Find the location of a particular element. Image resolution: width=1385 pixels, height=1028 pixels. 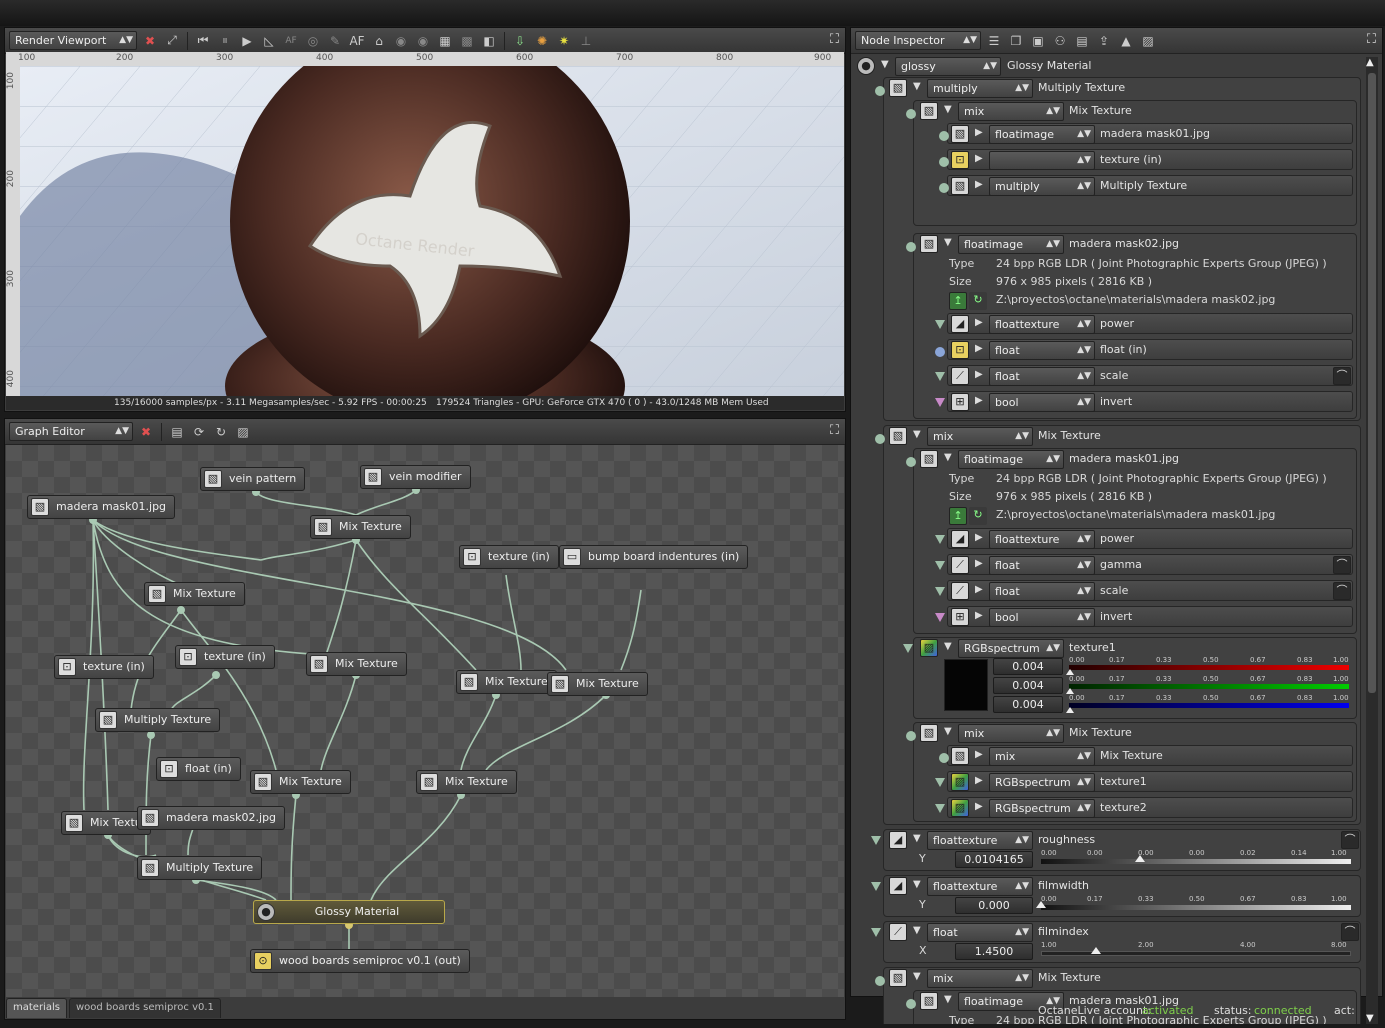

graph-node-texture-in: ⊡ texture (in) is located at coordinates (104, 667).